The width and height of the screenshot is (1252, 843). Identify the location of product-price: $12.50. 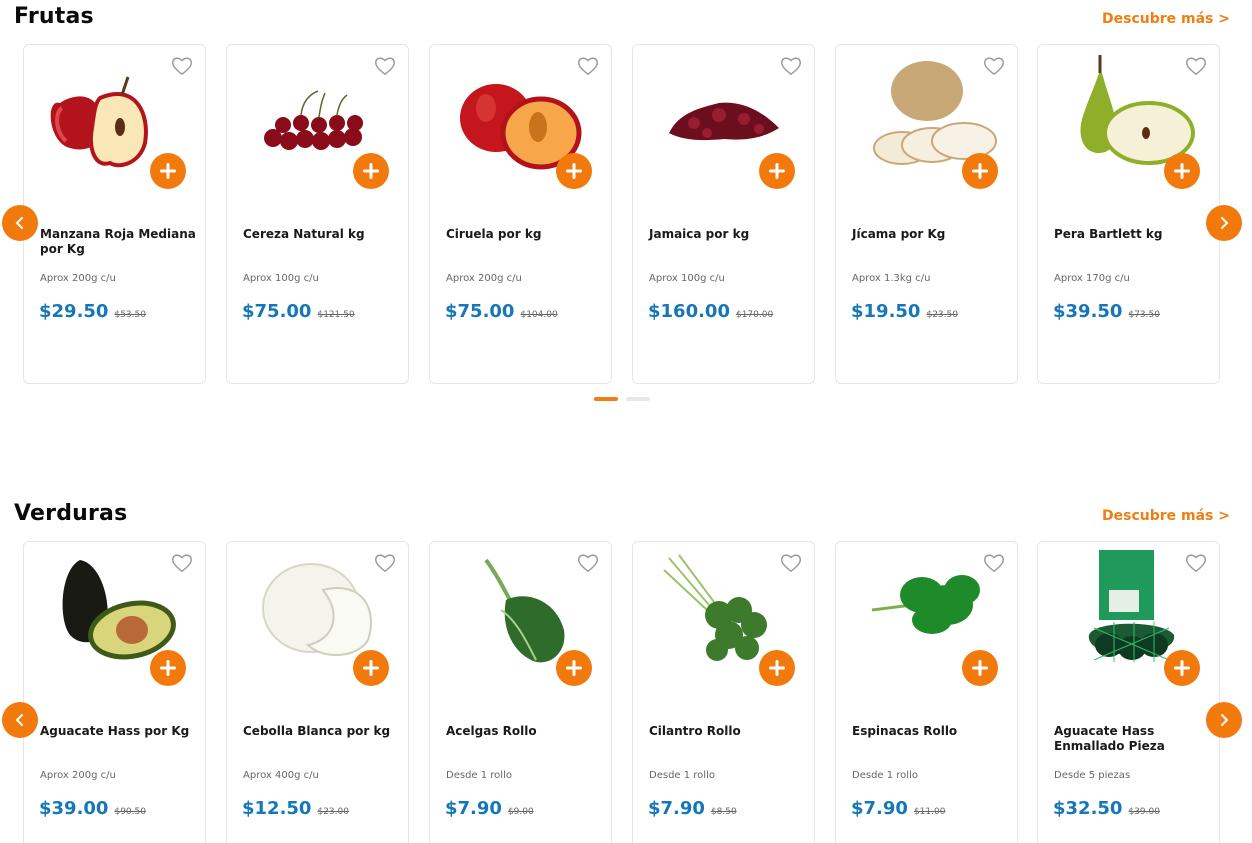
(277, 808).